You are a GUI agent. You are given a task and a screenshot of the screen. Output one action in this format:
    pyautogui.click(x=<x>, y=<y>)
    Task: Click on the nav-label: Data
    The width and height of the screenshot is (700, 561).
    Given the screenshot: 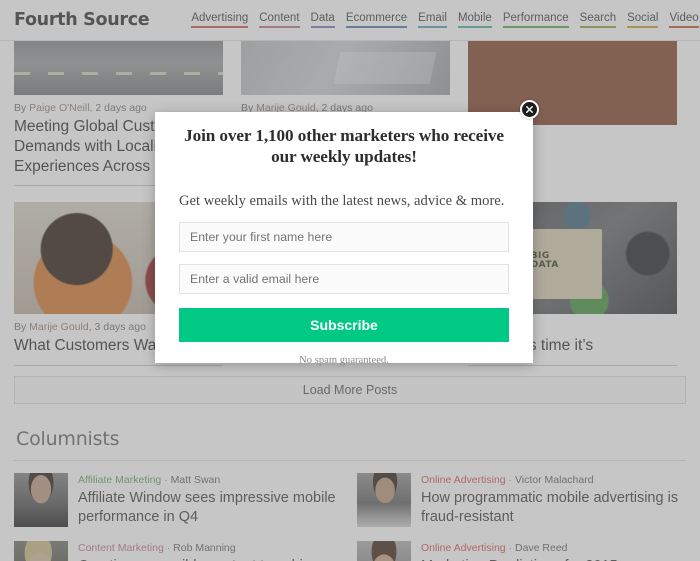 What is the action you would take?
    pyautogui.click(x=322, y=18)
    